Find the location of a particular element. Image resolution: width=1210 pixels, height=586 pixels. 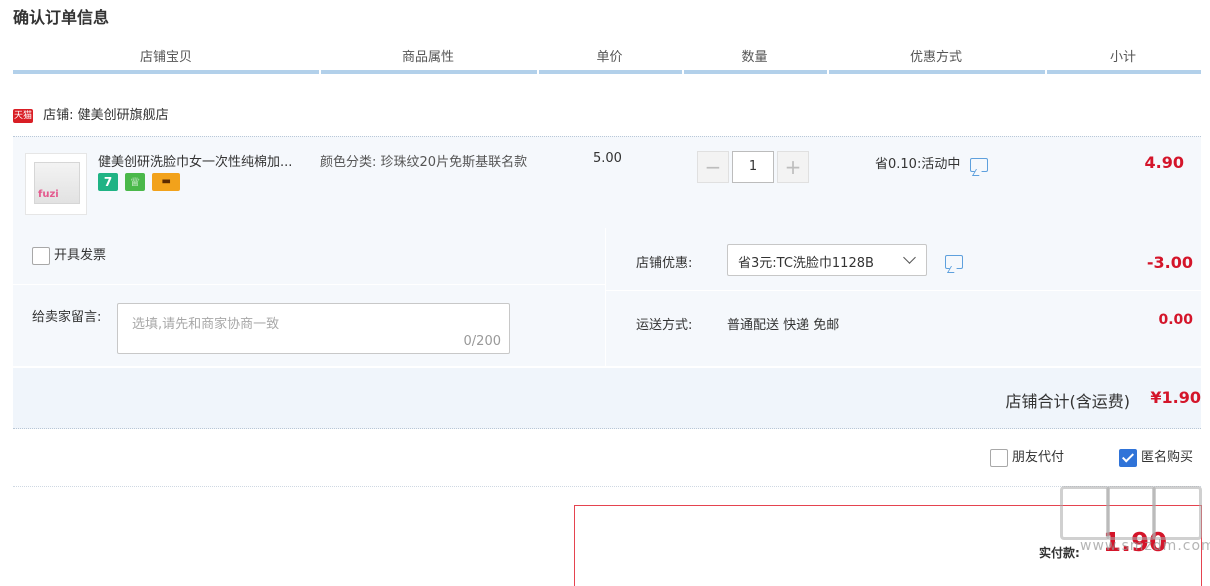

message-placeholder: 选填,请先和商家协商一致 is located at coordinates (206, 324).